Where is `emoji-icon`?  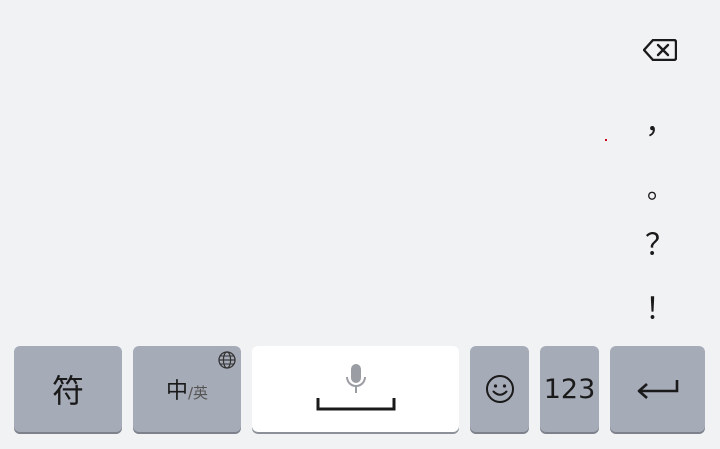
emoji-icon is located at coordinates (499, 389).